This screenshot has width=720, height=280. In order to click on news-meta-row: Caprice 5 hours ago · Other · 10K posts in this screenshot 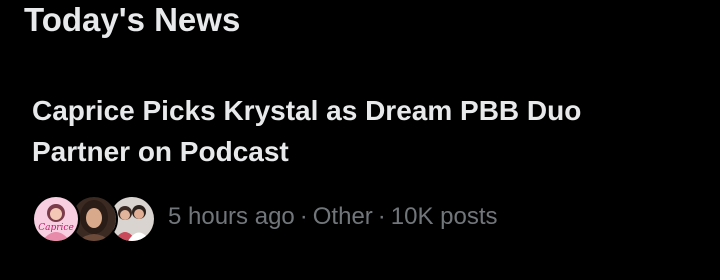, I will do `click(265, 217)`.